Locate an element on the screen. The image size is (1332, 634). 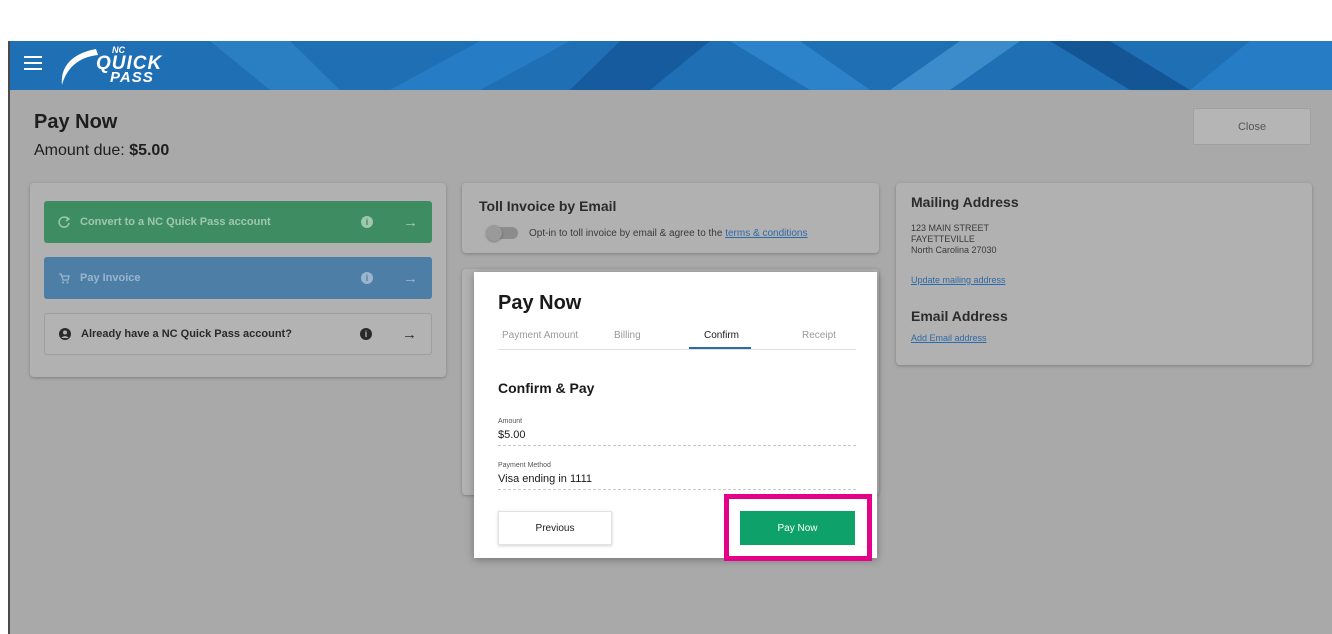
logo-pass-text: PASS is located at coordinates (132, 77).